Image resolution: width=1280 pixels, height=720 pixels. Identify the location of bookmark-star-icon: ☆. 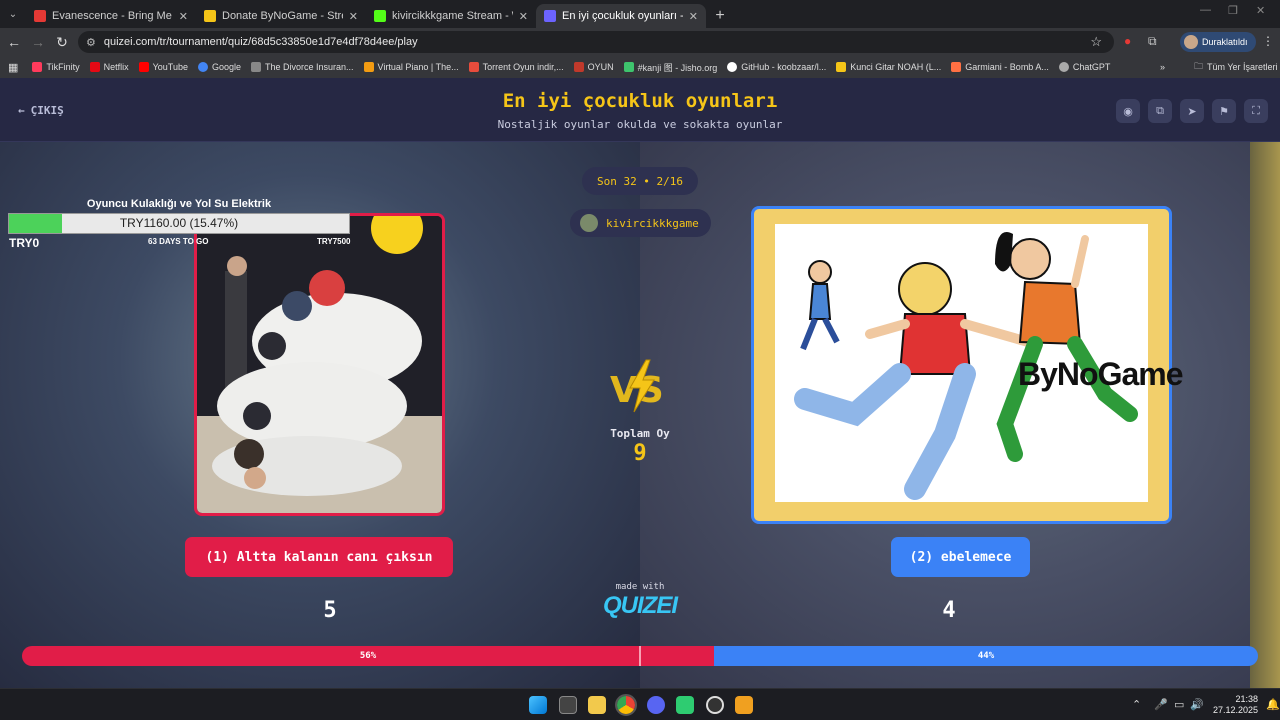
(1096, 42).